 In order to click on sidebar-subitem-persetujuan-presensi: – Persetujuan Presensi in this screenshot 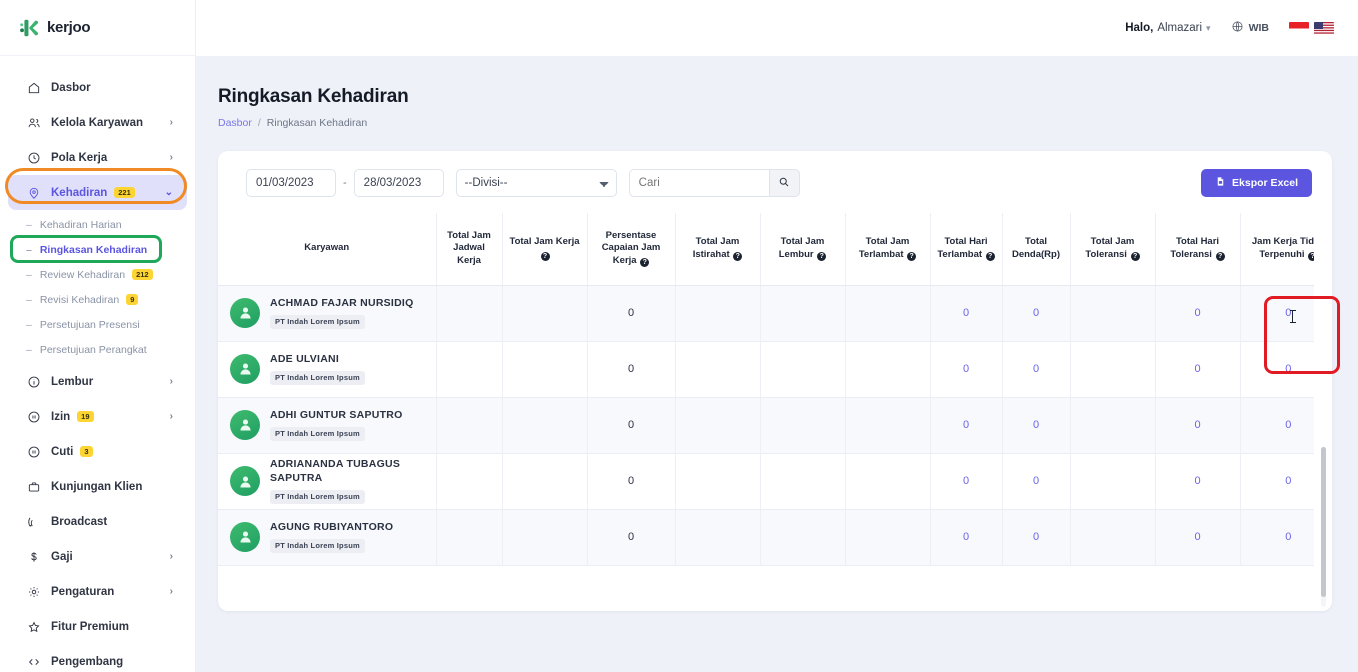, I will do `click(97, 324)`.